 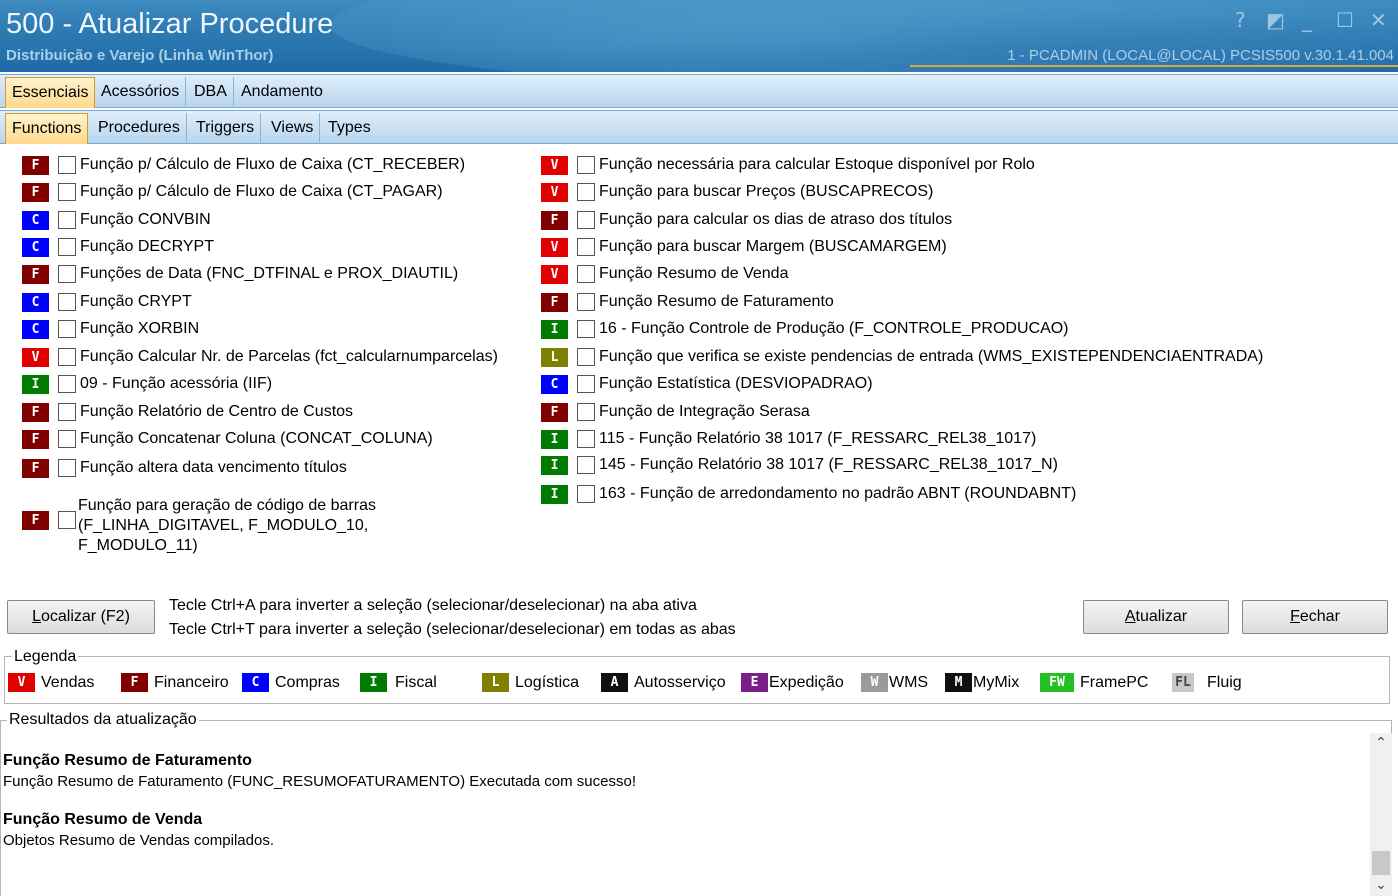 I want to click on function-item: C Função XORBIN, so click(x=110, y=329).